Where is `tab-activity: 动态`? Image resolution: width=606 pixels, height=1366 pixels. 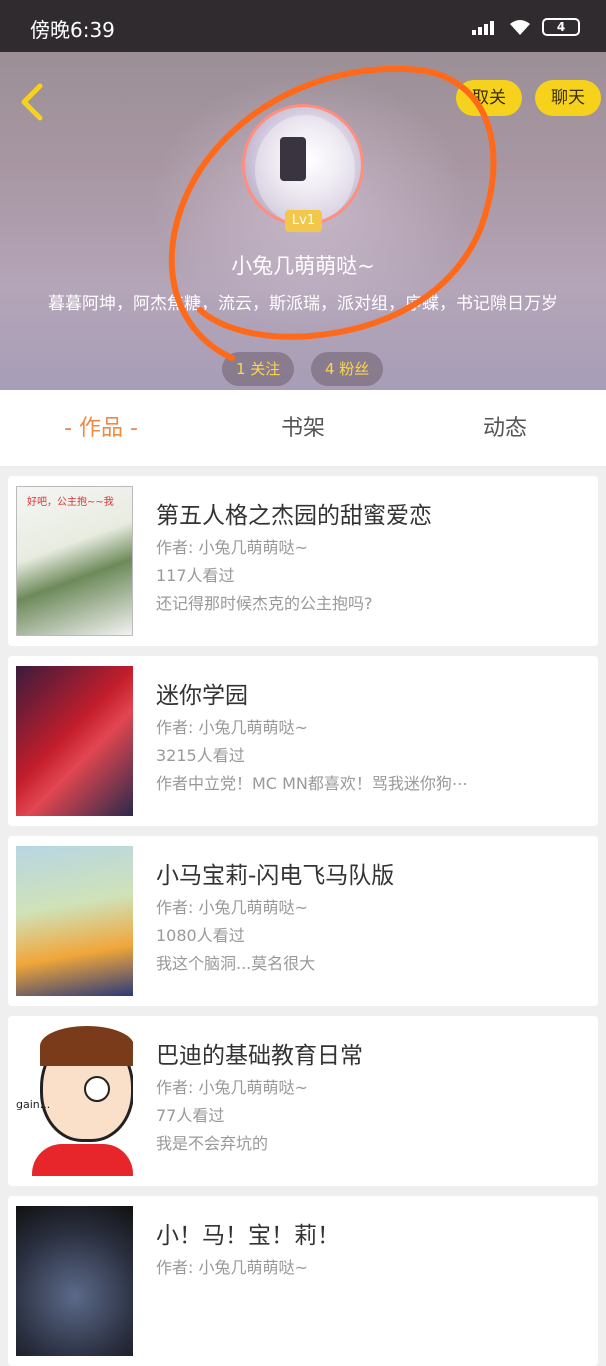
tab-activity: 动态 is located at coordinates (505, 428).